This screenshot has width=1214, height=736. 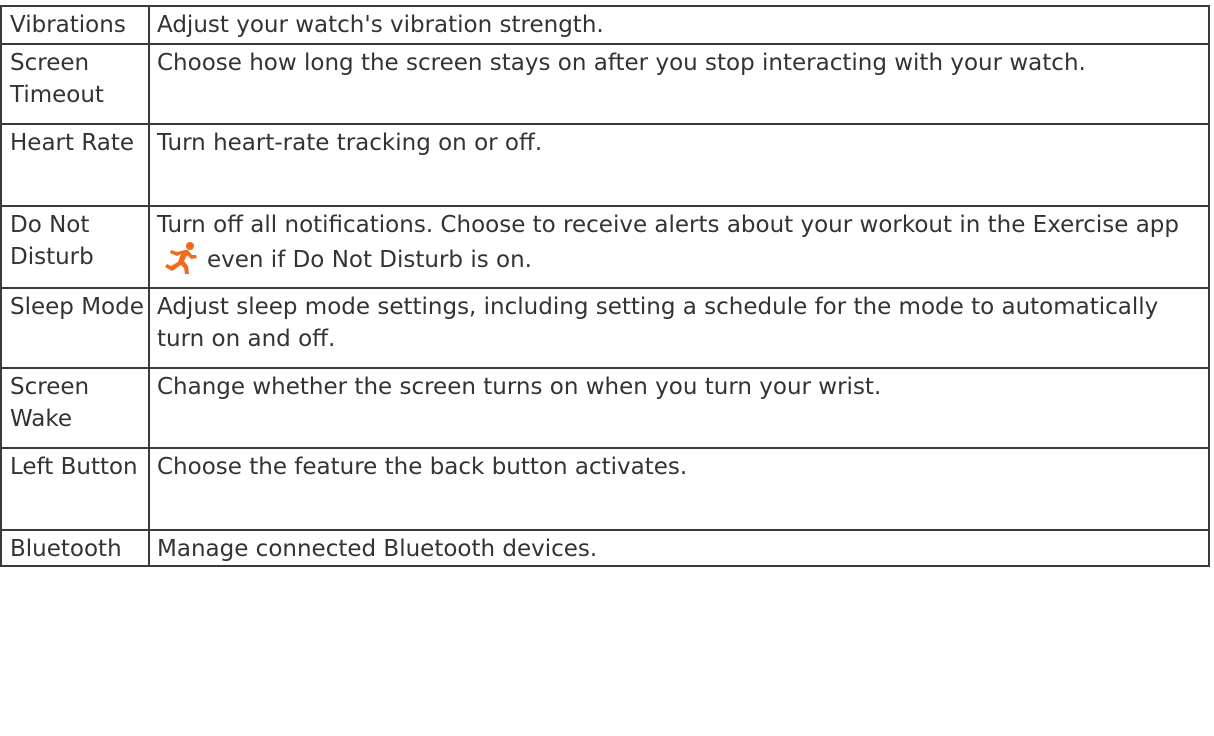 What do you see at coordinates (75, 25) in the screenshot?
I see `setting-name: Vibrations` at bounding box center [75, 25].